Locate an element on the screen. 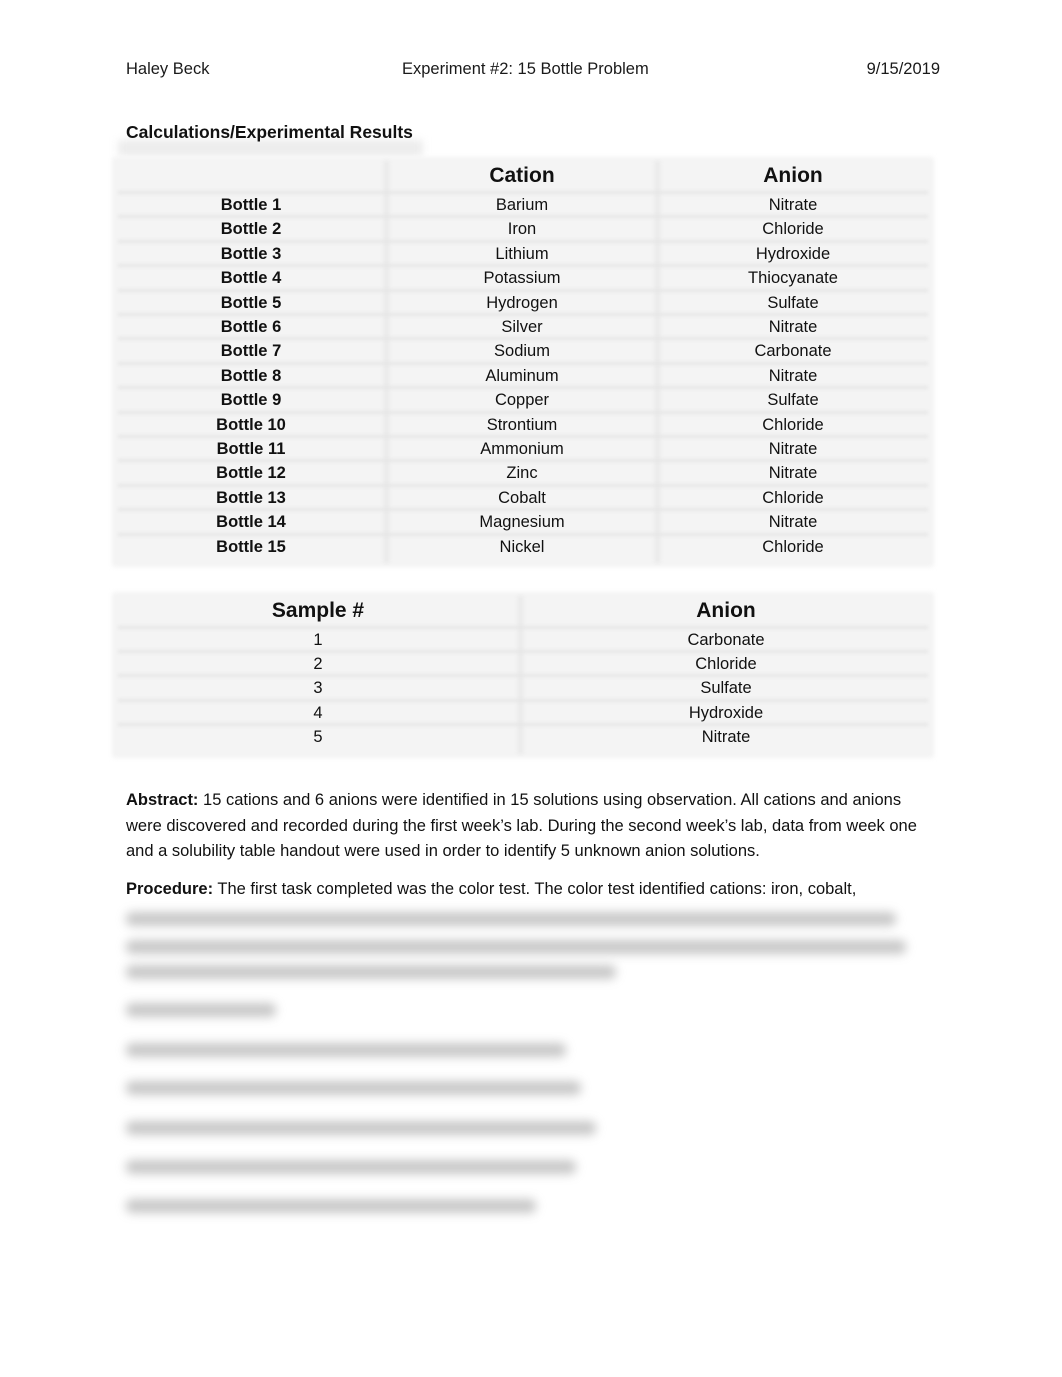 This screenshot has width=1062, height=1377. document-title: Experiment #2: 15 Bottle Problem is located at coordinates (525, 69).